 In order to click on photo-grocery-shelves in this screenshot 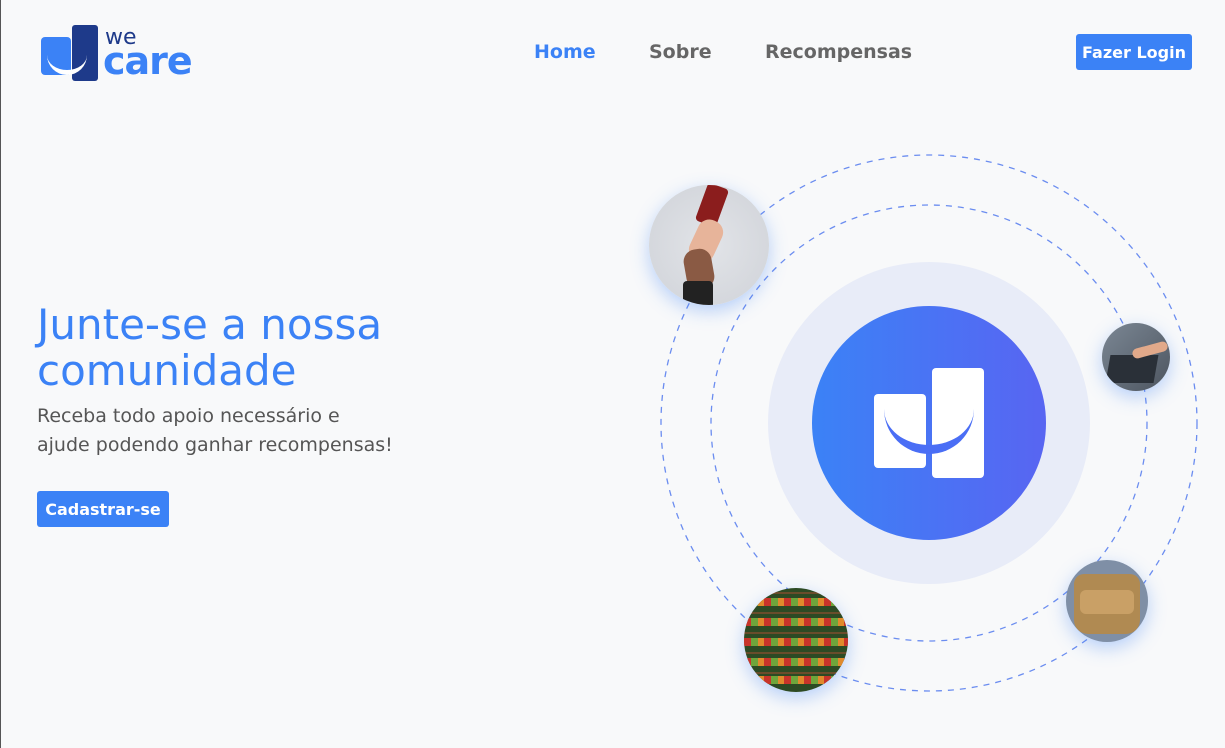, I will do `click(796, 640)`.